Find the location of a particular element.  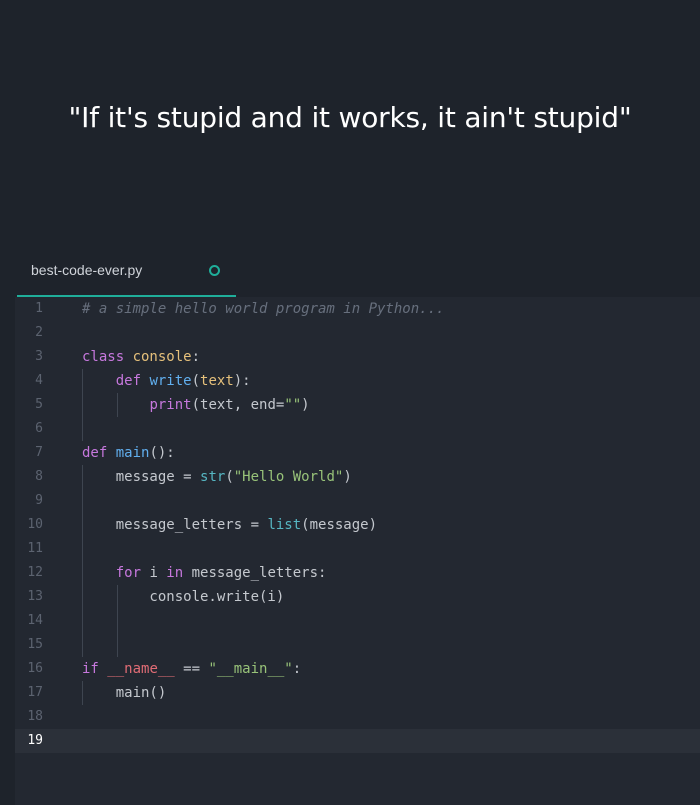

line-number: 19 is located at coordinates (35, 740).